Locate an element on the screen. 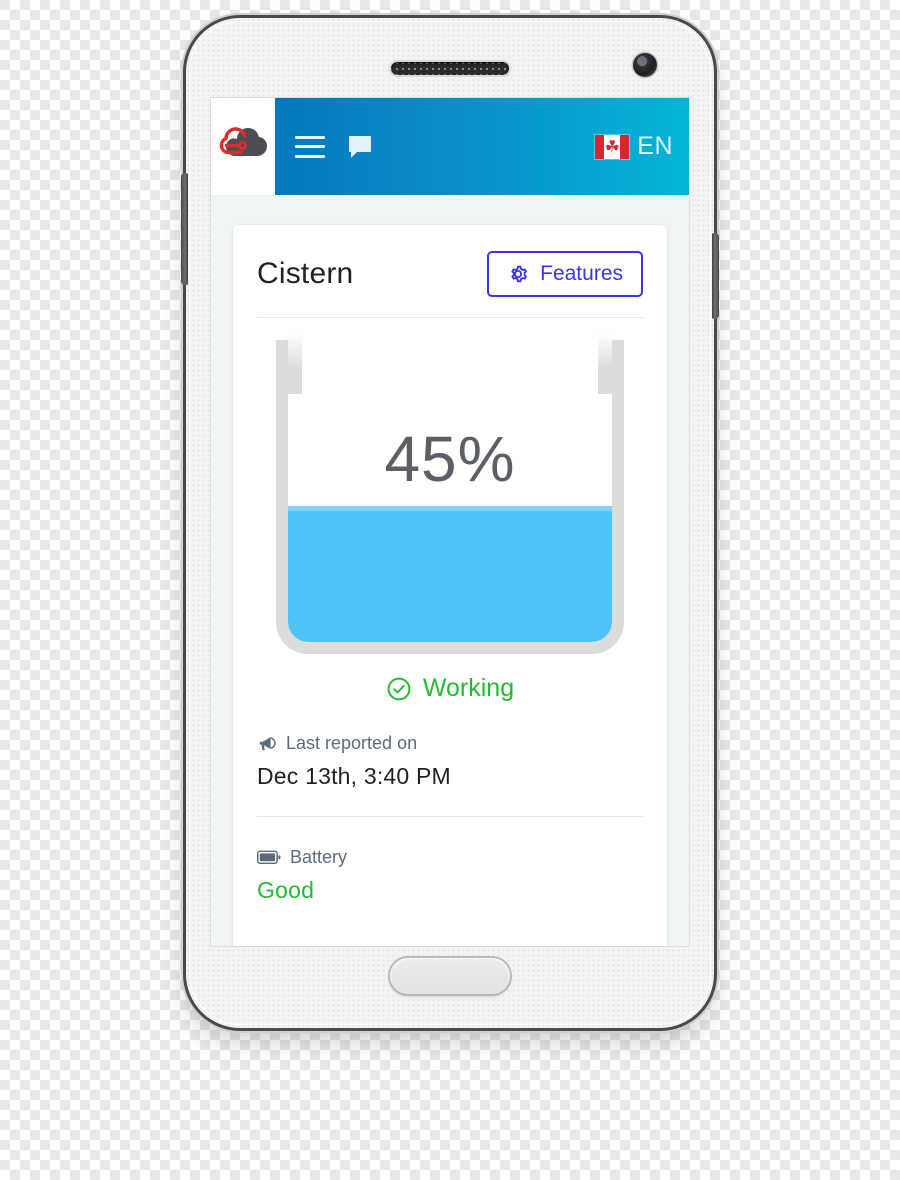  battery-value: Good is located at coordinates (286, 890).